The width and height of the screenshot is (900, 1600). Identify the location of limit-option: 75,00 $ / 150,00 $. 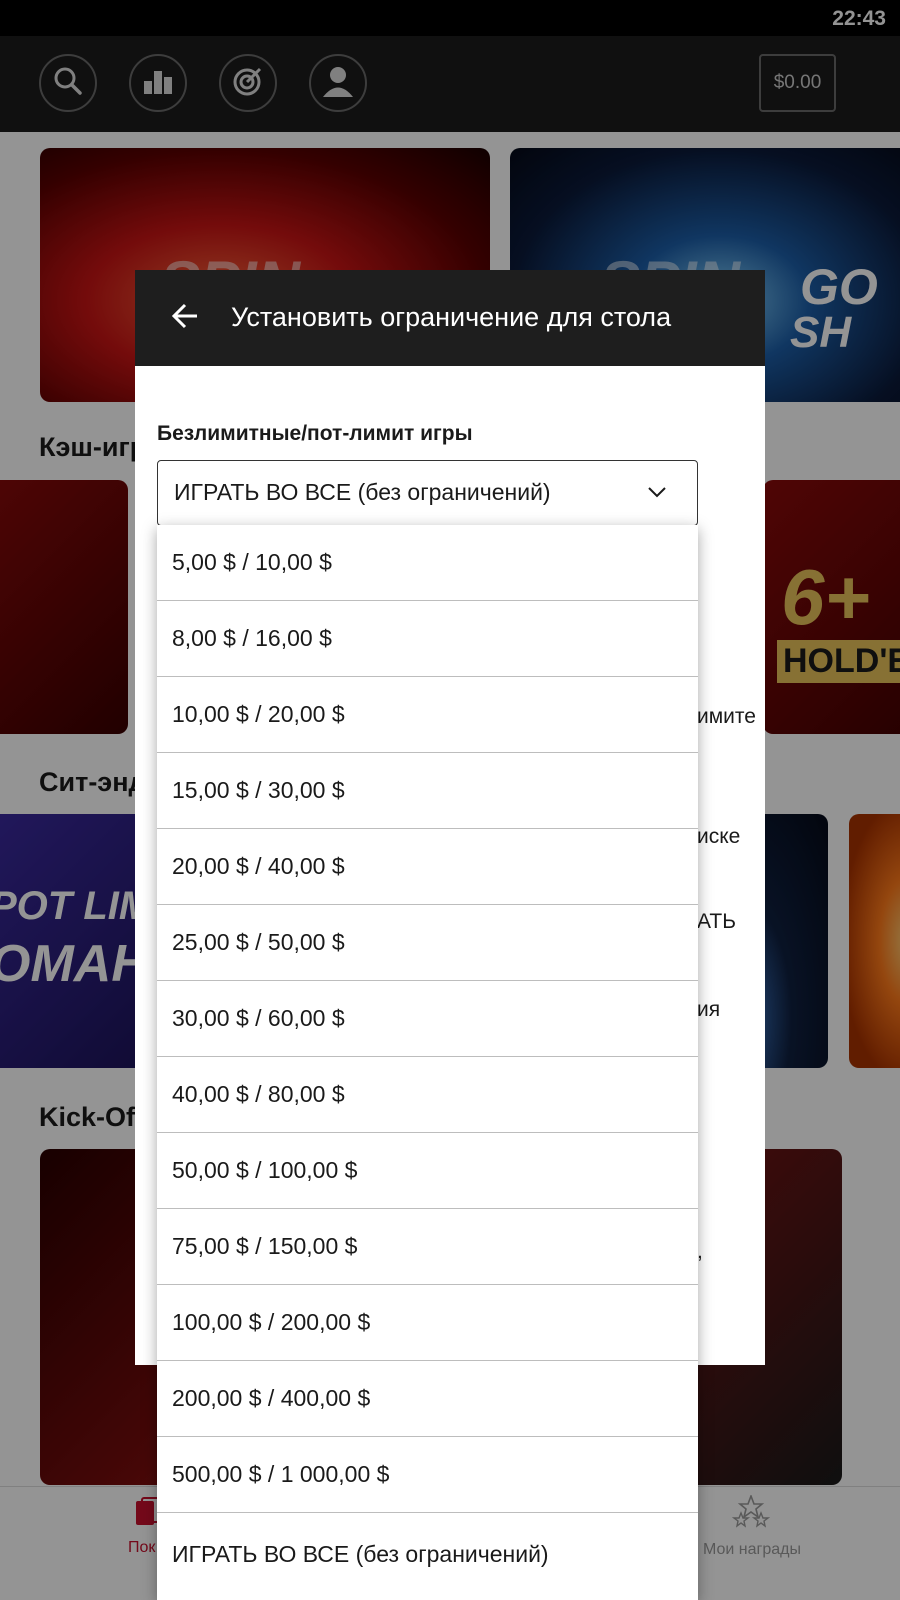
(427, 1247).